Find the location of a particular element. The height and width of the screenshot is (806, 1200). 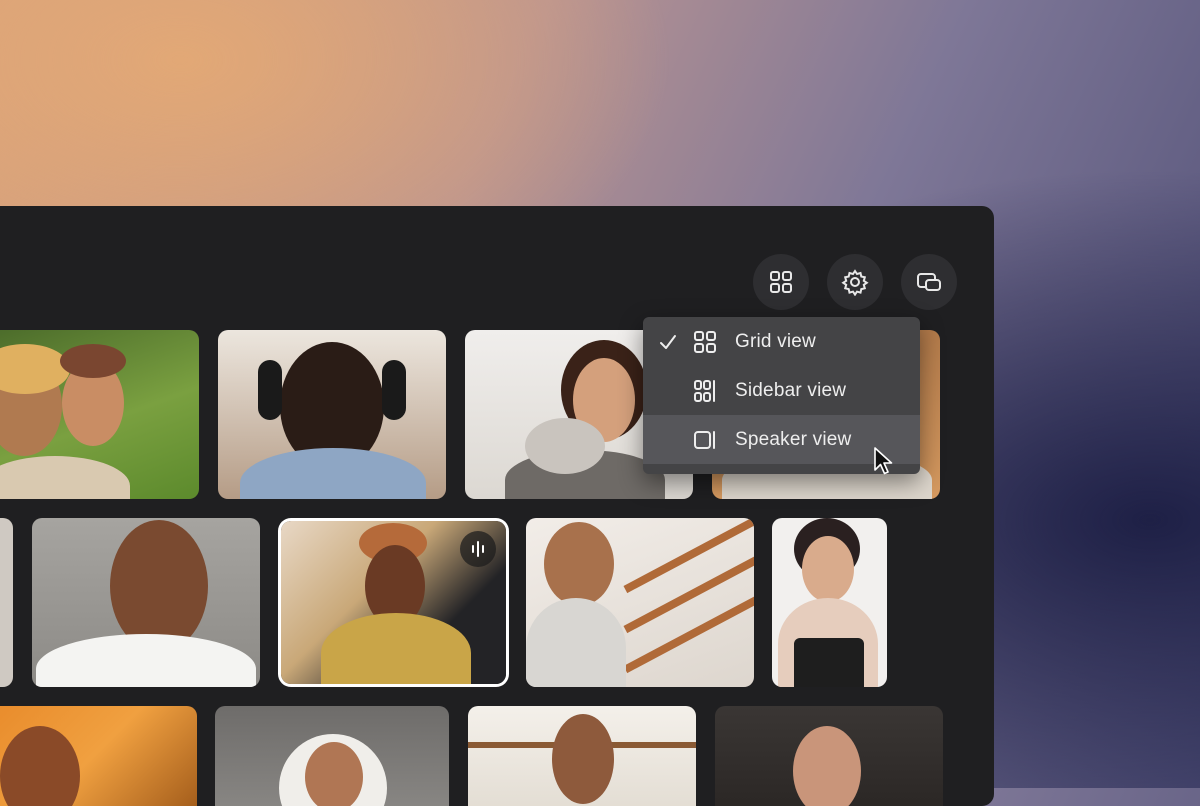

settings-button is located at coordinates (855, 282).